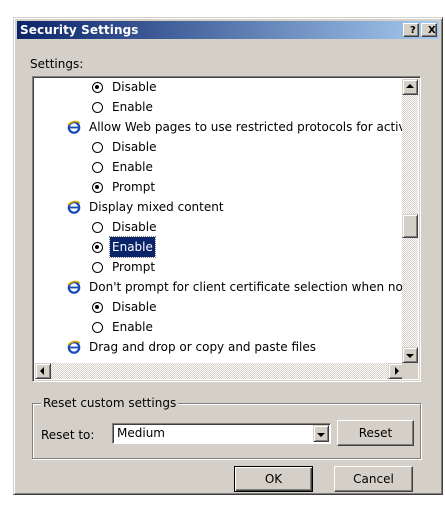 The height and width of the screenshot is (508, 445). I want to click on group-title: Reset custom settings, so click(110, 403).